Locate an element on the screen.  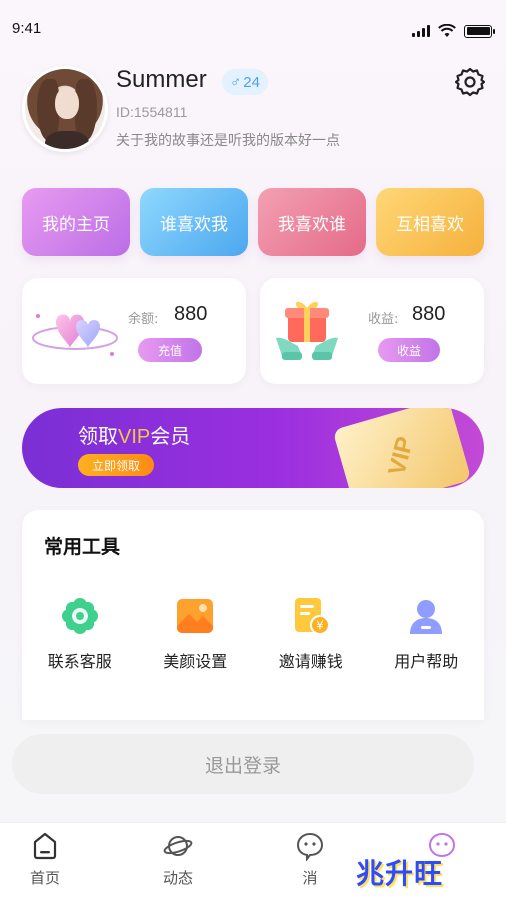
tool-user-help: 用户帮助 is located at coordinates (427, 634).